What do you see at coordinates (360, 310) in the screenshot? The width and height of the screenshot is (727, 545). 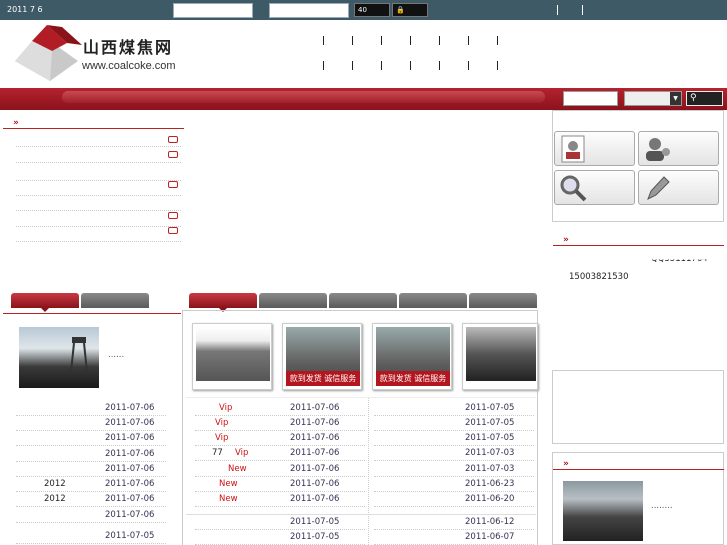 I see `panel-border` at bounding box center [360, 310].